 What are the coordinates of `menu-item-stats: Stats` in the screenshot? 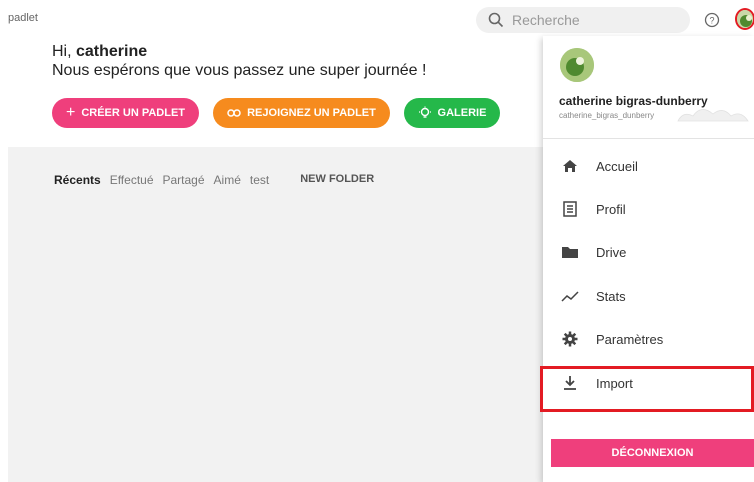 It's located at (648, 296).